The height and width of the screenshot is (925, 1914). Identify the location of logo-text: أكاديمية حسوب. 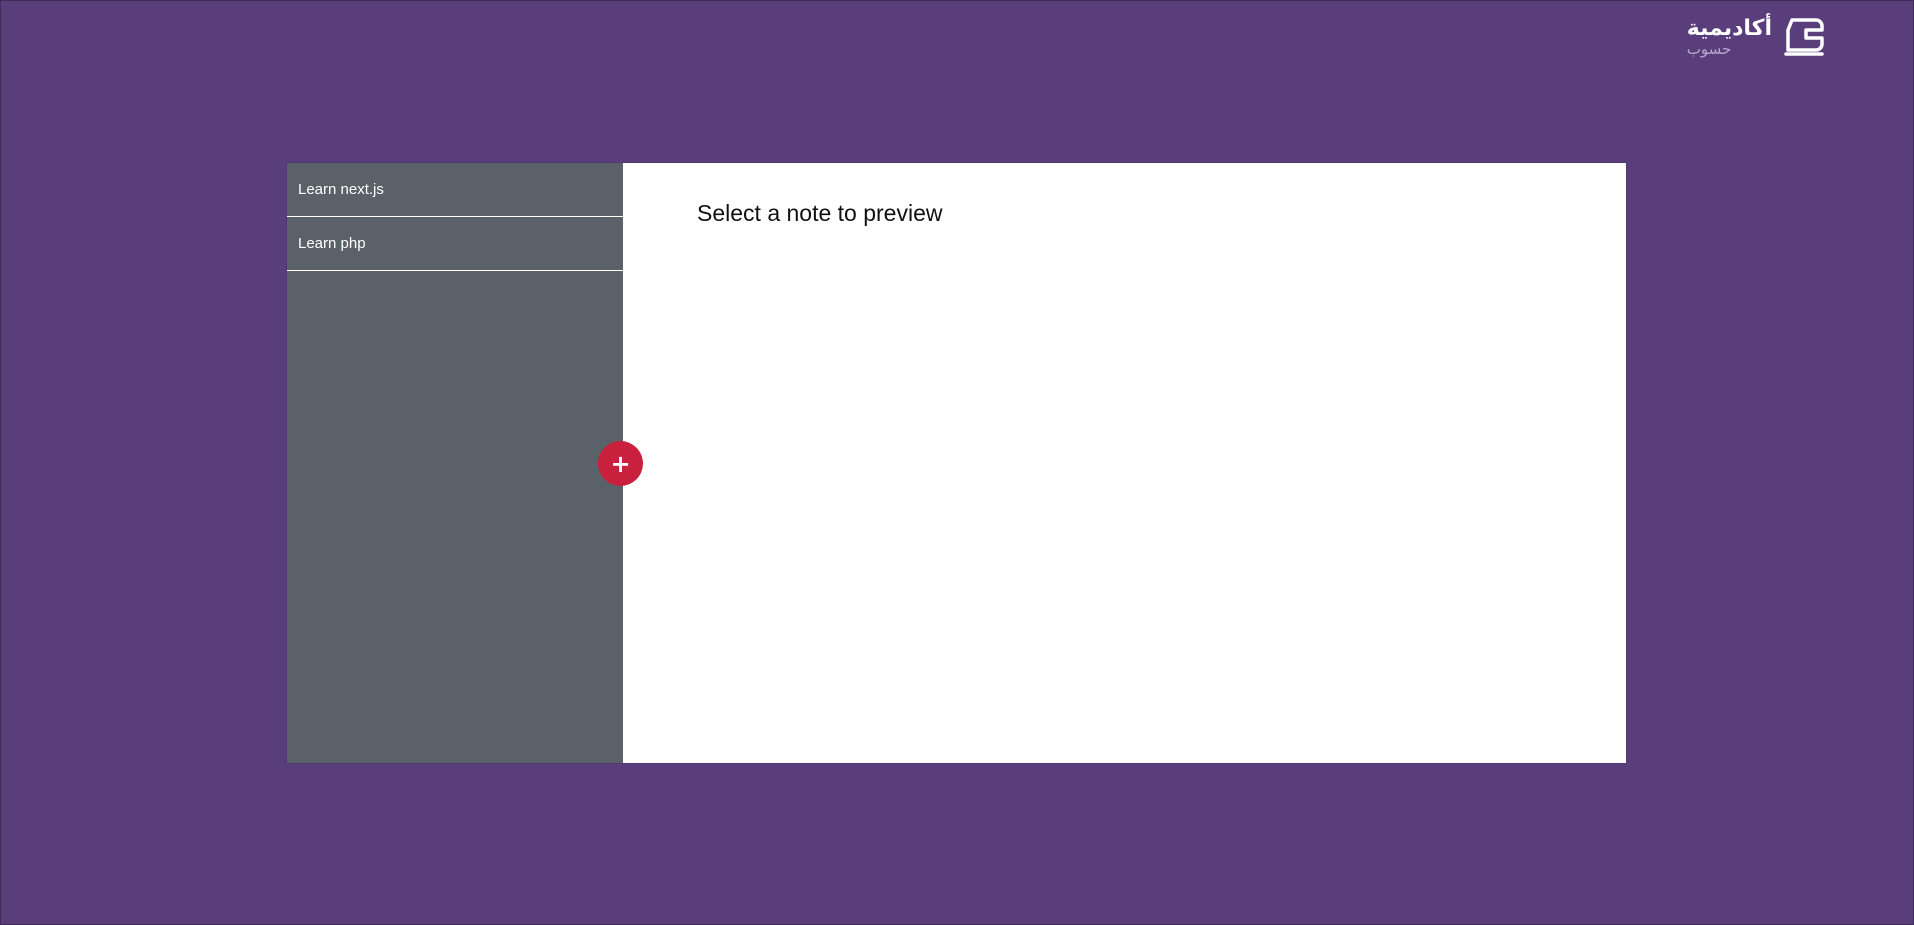
(1729, 36).